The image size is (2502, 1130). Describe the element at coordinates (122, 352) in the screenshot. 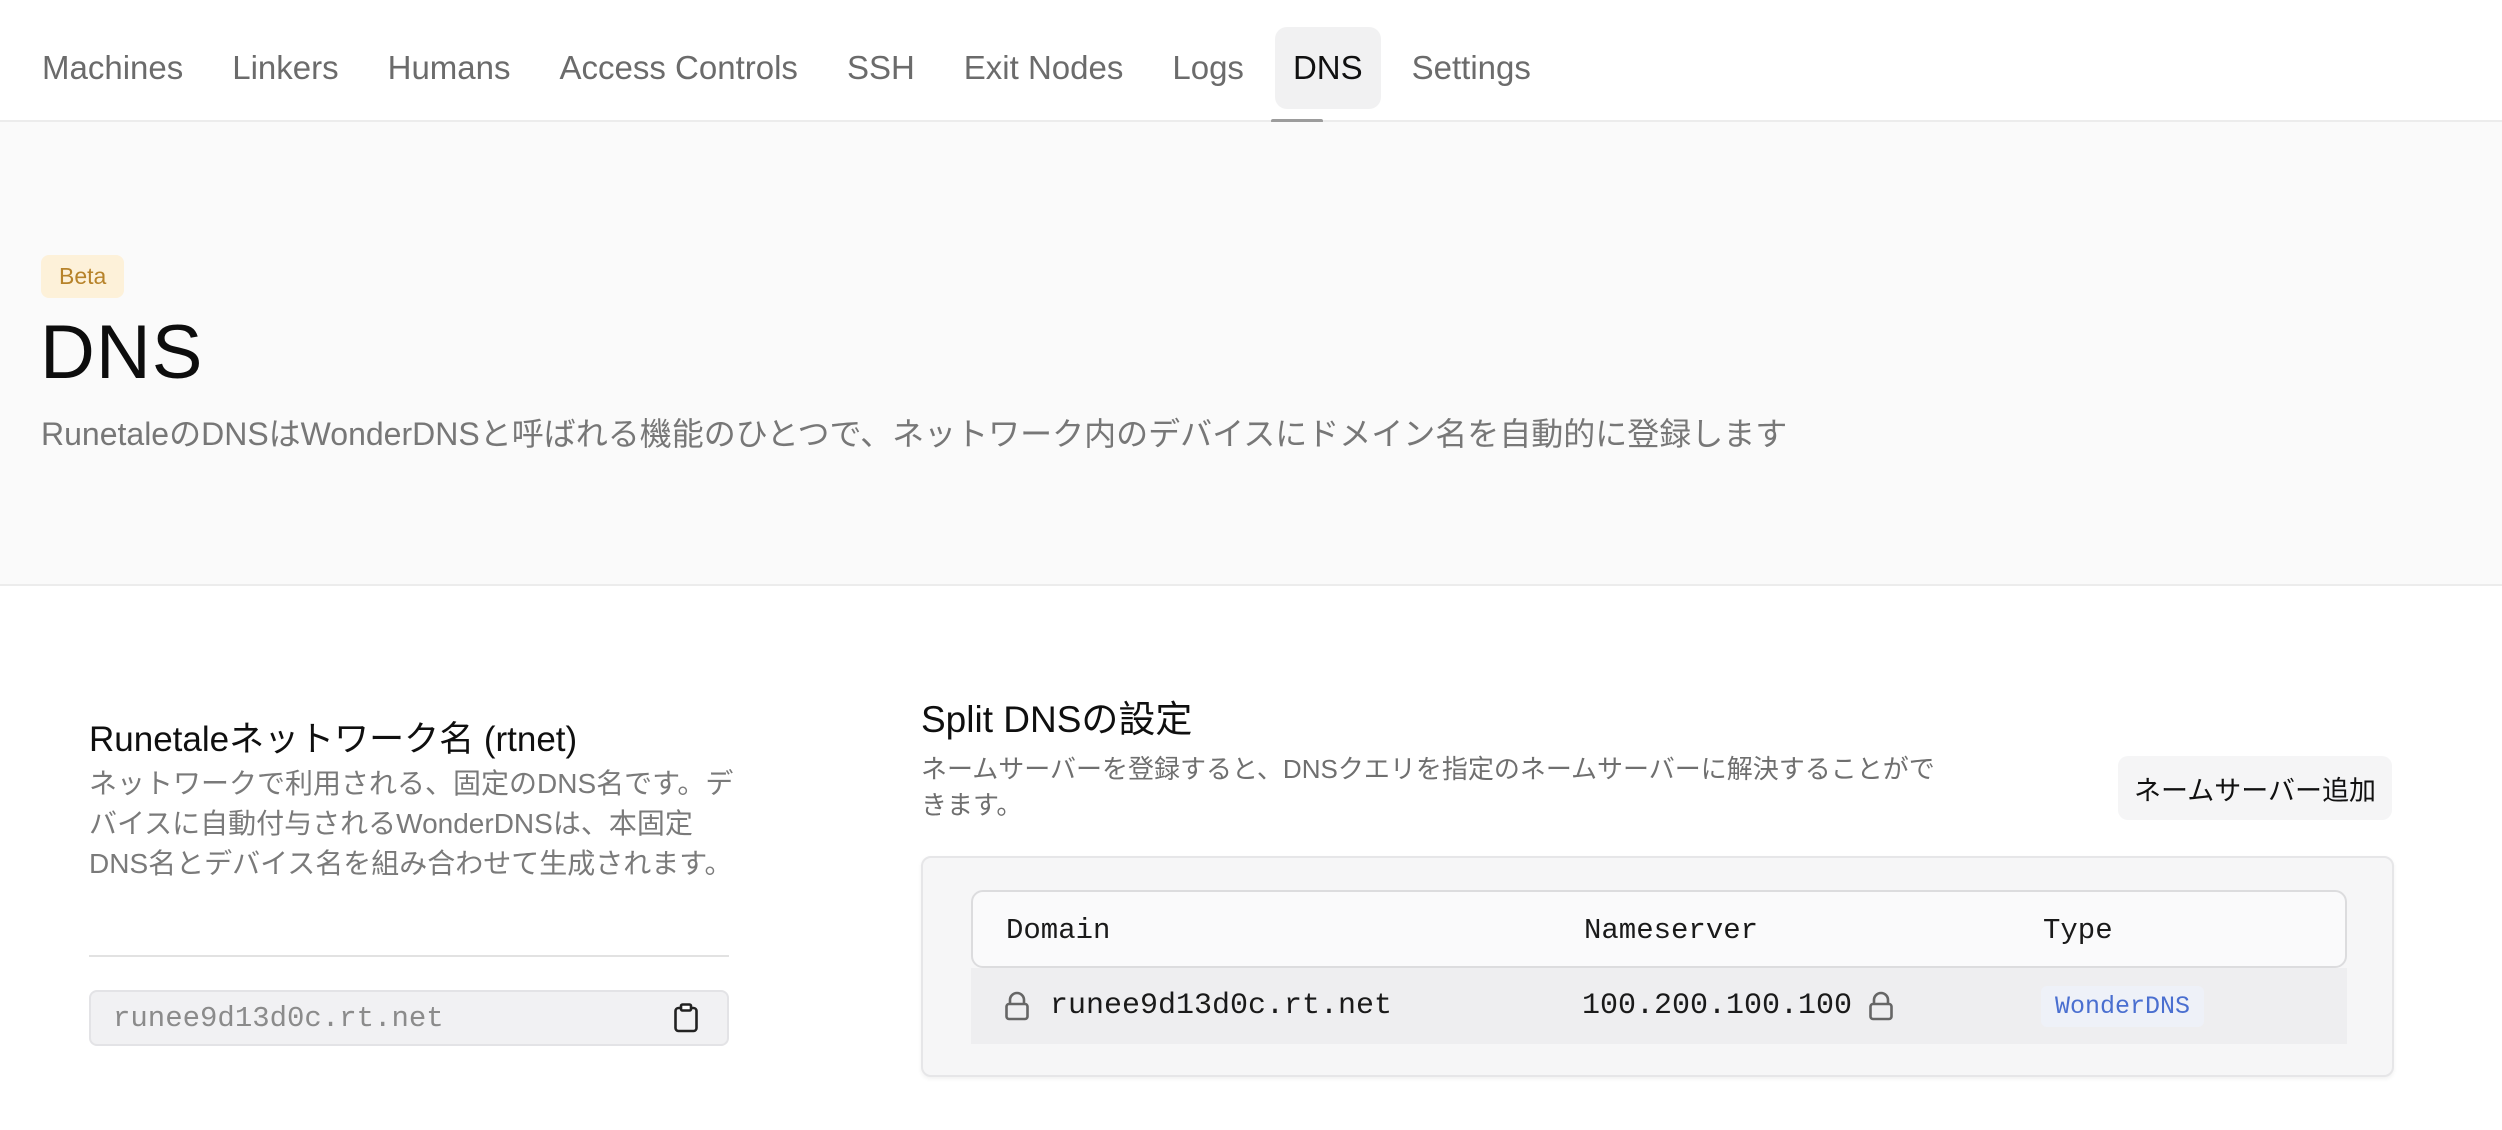

I see `page-title: DNS` at that location.